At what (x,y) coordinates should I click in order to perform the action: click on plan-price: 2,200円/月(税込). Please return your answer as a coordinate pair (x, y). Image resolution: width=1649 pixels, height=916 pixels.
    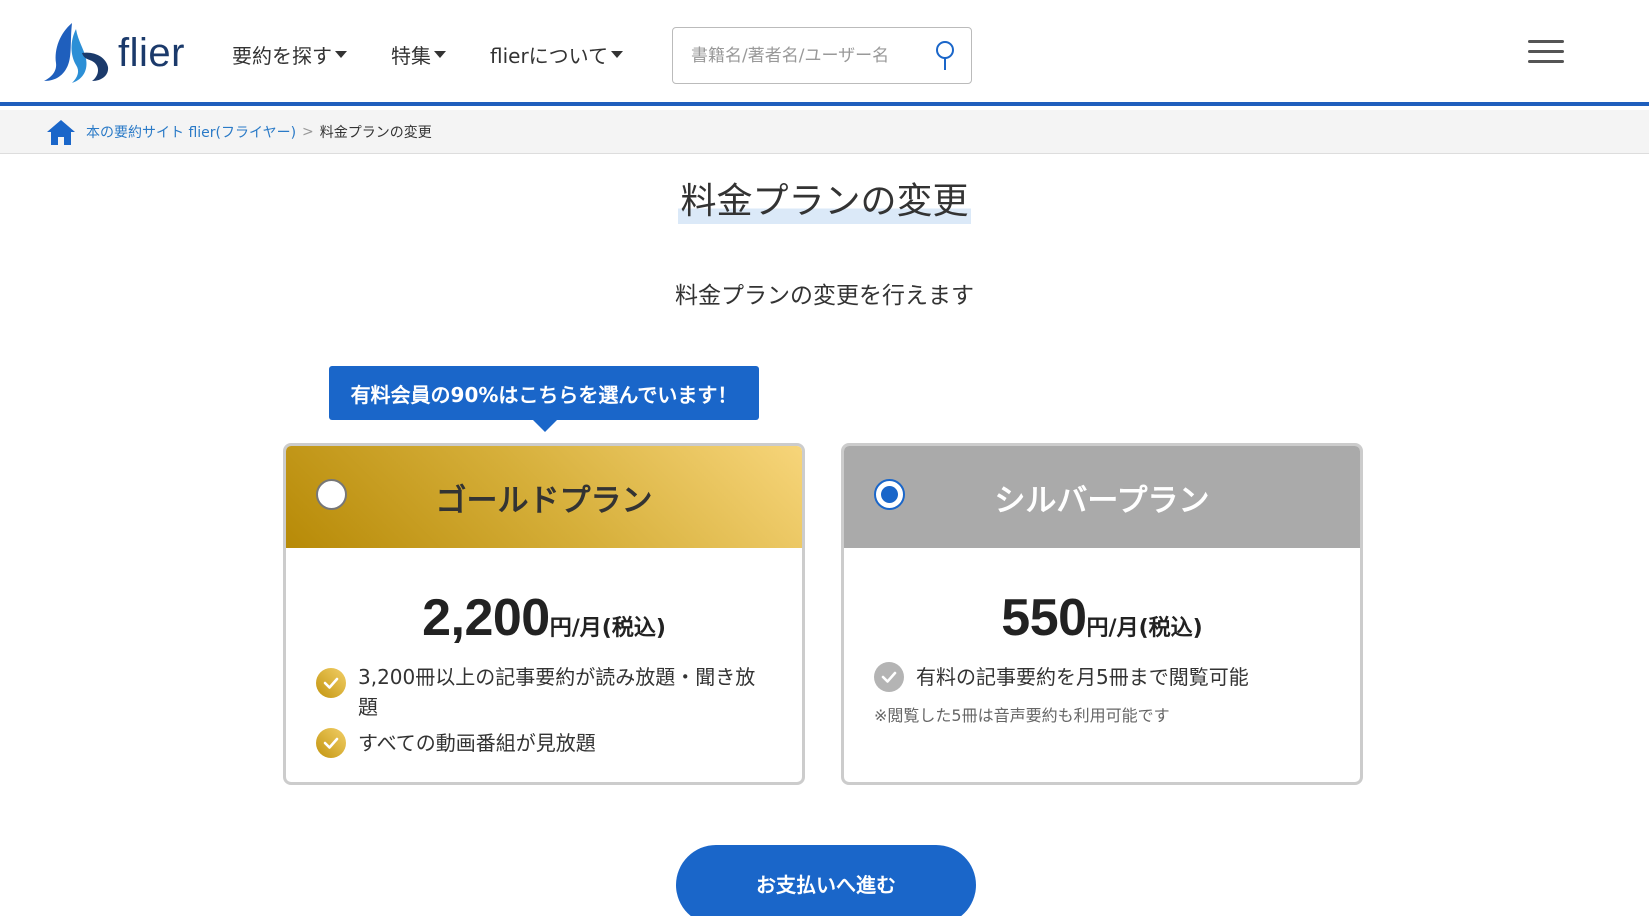
    Looking at the image, I should click on (544, 618).